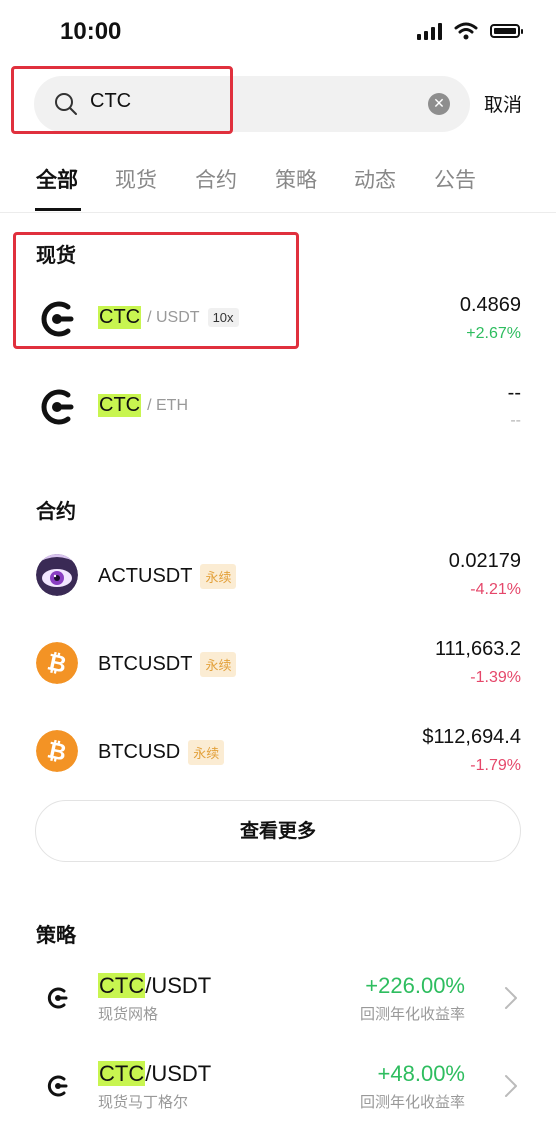 This screenshot has height=1133, width=556. Describe the element at coordinates (139, 752) in the screenshot. I see `contract-symbol: BTCUSD` at that location.